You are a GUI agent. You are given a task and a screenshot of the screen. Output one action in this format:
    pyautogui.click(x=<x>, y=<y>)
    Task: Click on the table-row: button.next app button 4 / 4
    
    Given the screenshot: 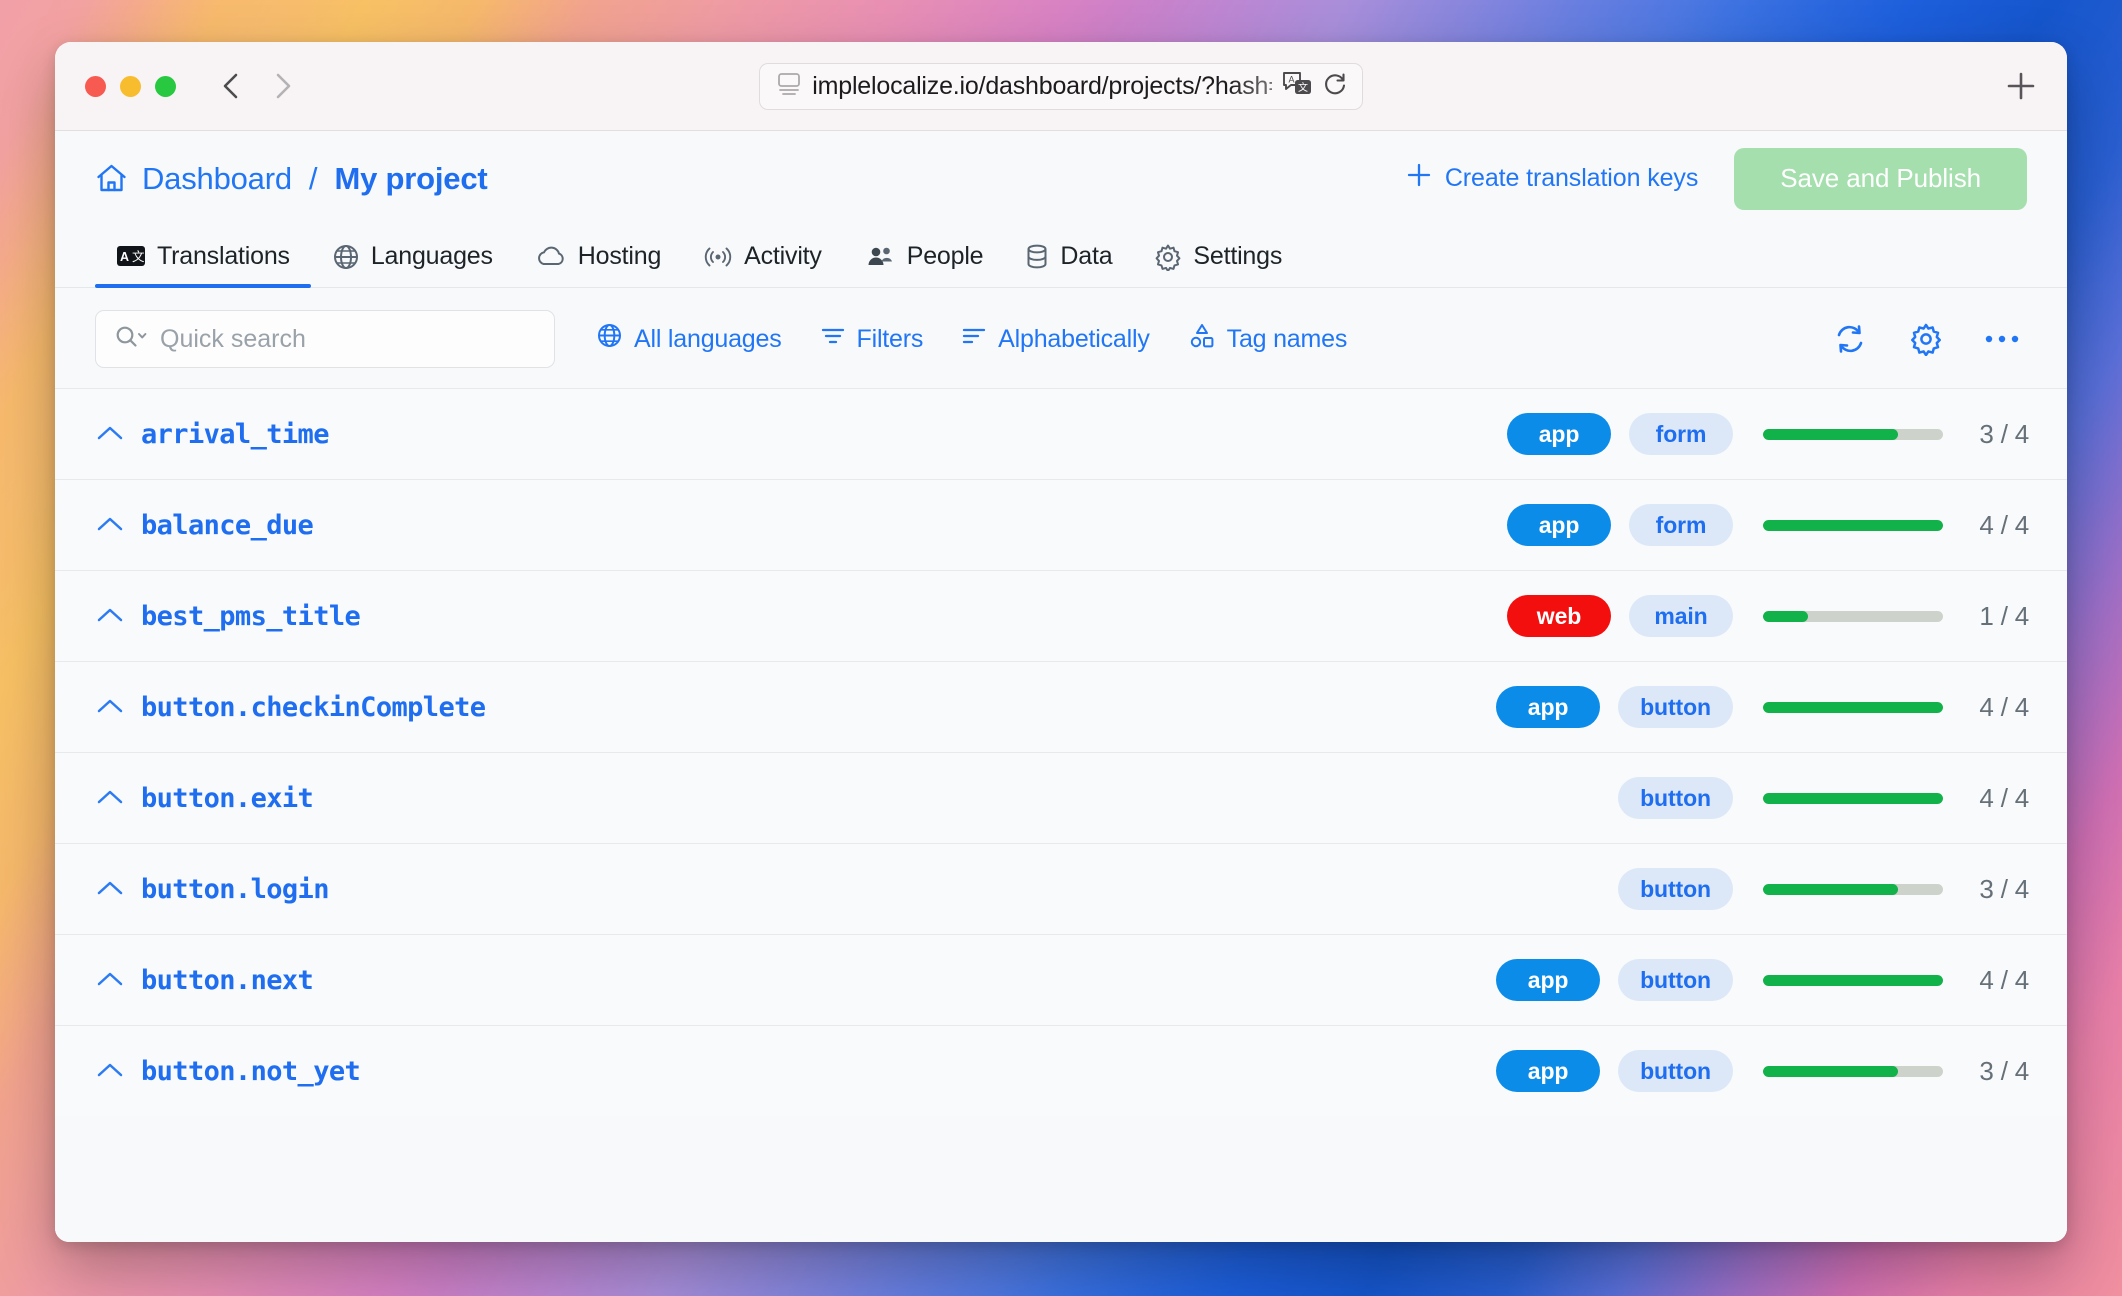 What is the action you would take?
    pyautogui.click(x=1061, y=979)
    